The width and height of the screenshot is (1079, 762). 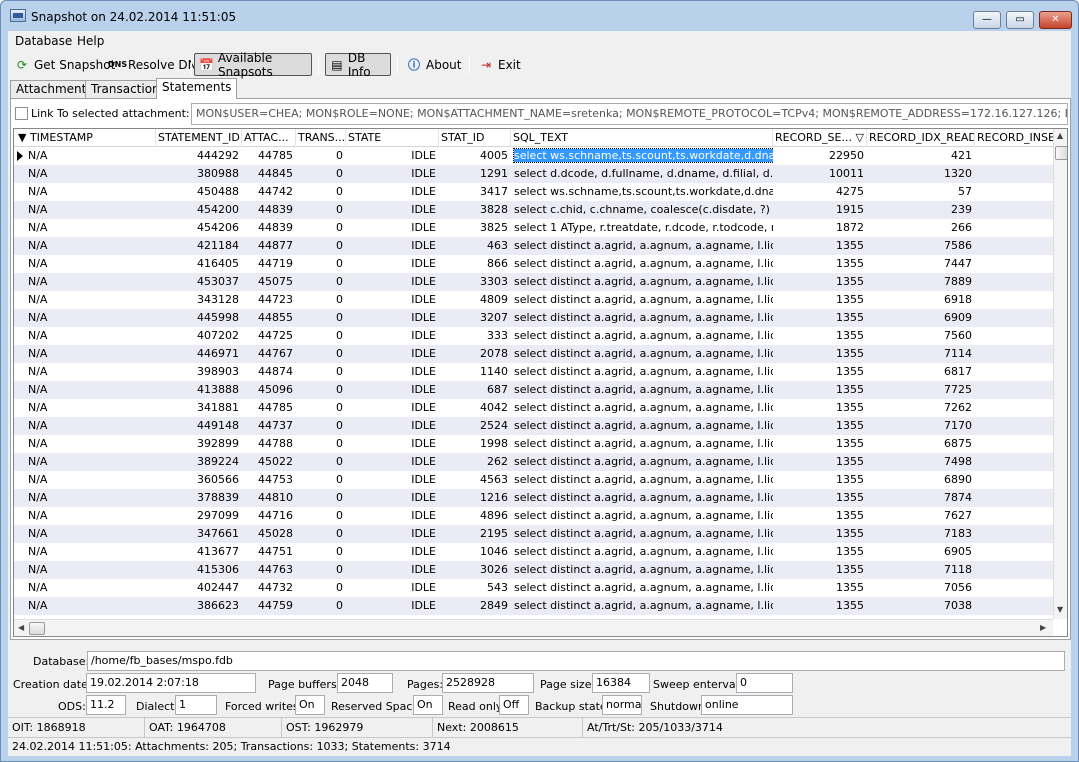 I want to click on table-cell: 44751, so click(x=269, y=552).